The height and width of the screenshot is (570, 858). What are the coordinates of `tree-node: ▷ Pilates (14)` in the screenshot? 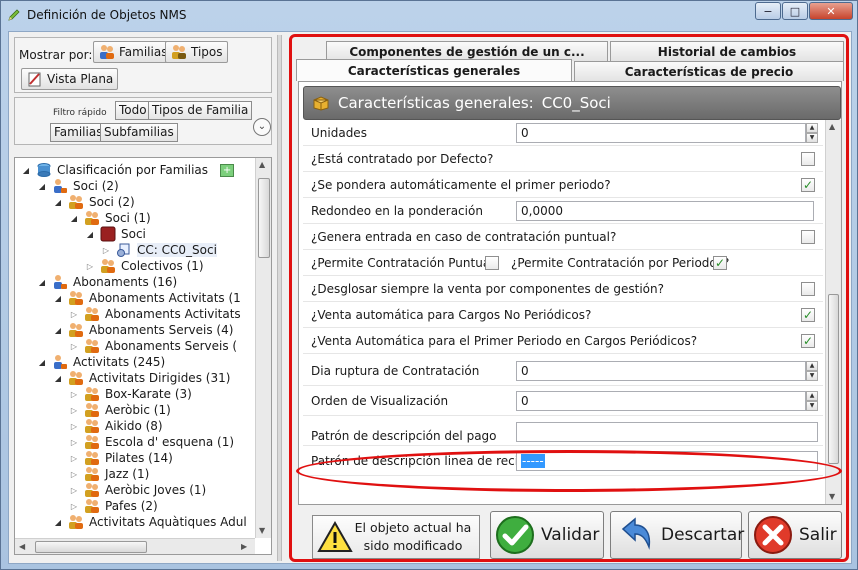 It's located at (121, 458).